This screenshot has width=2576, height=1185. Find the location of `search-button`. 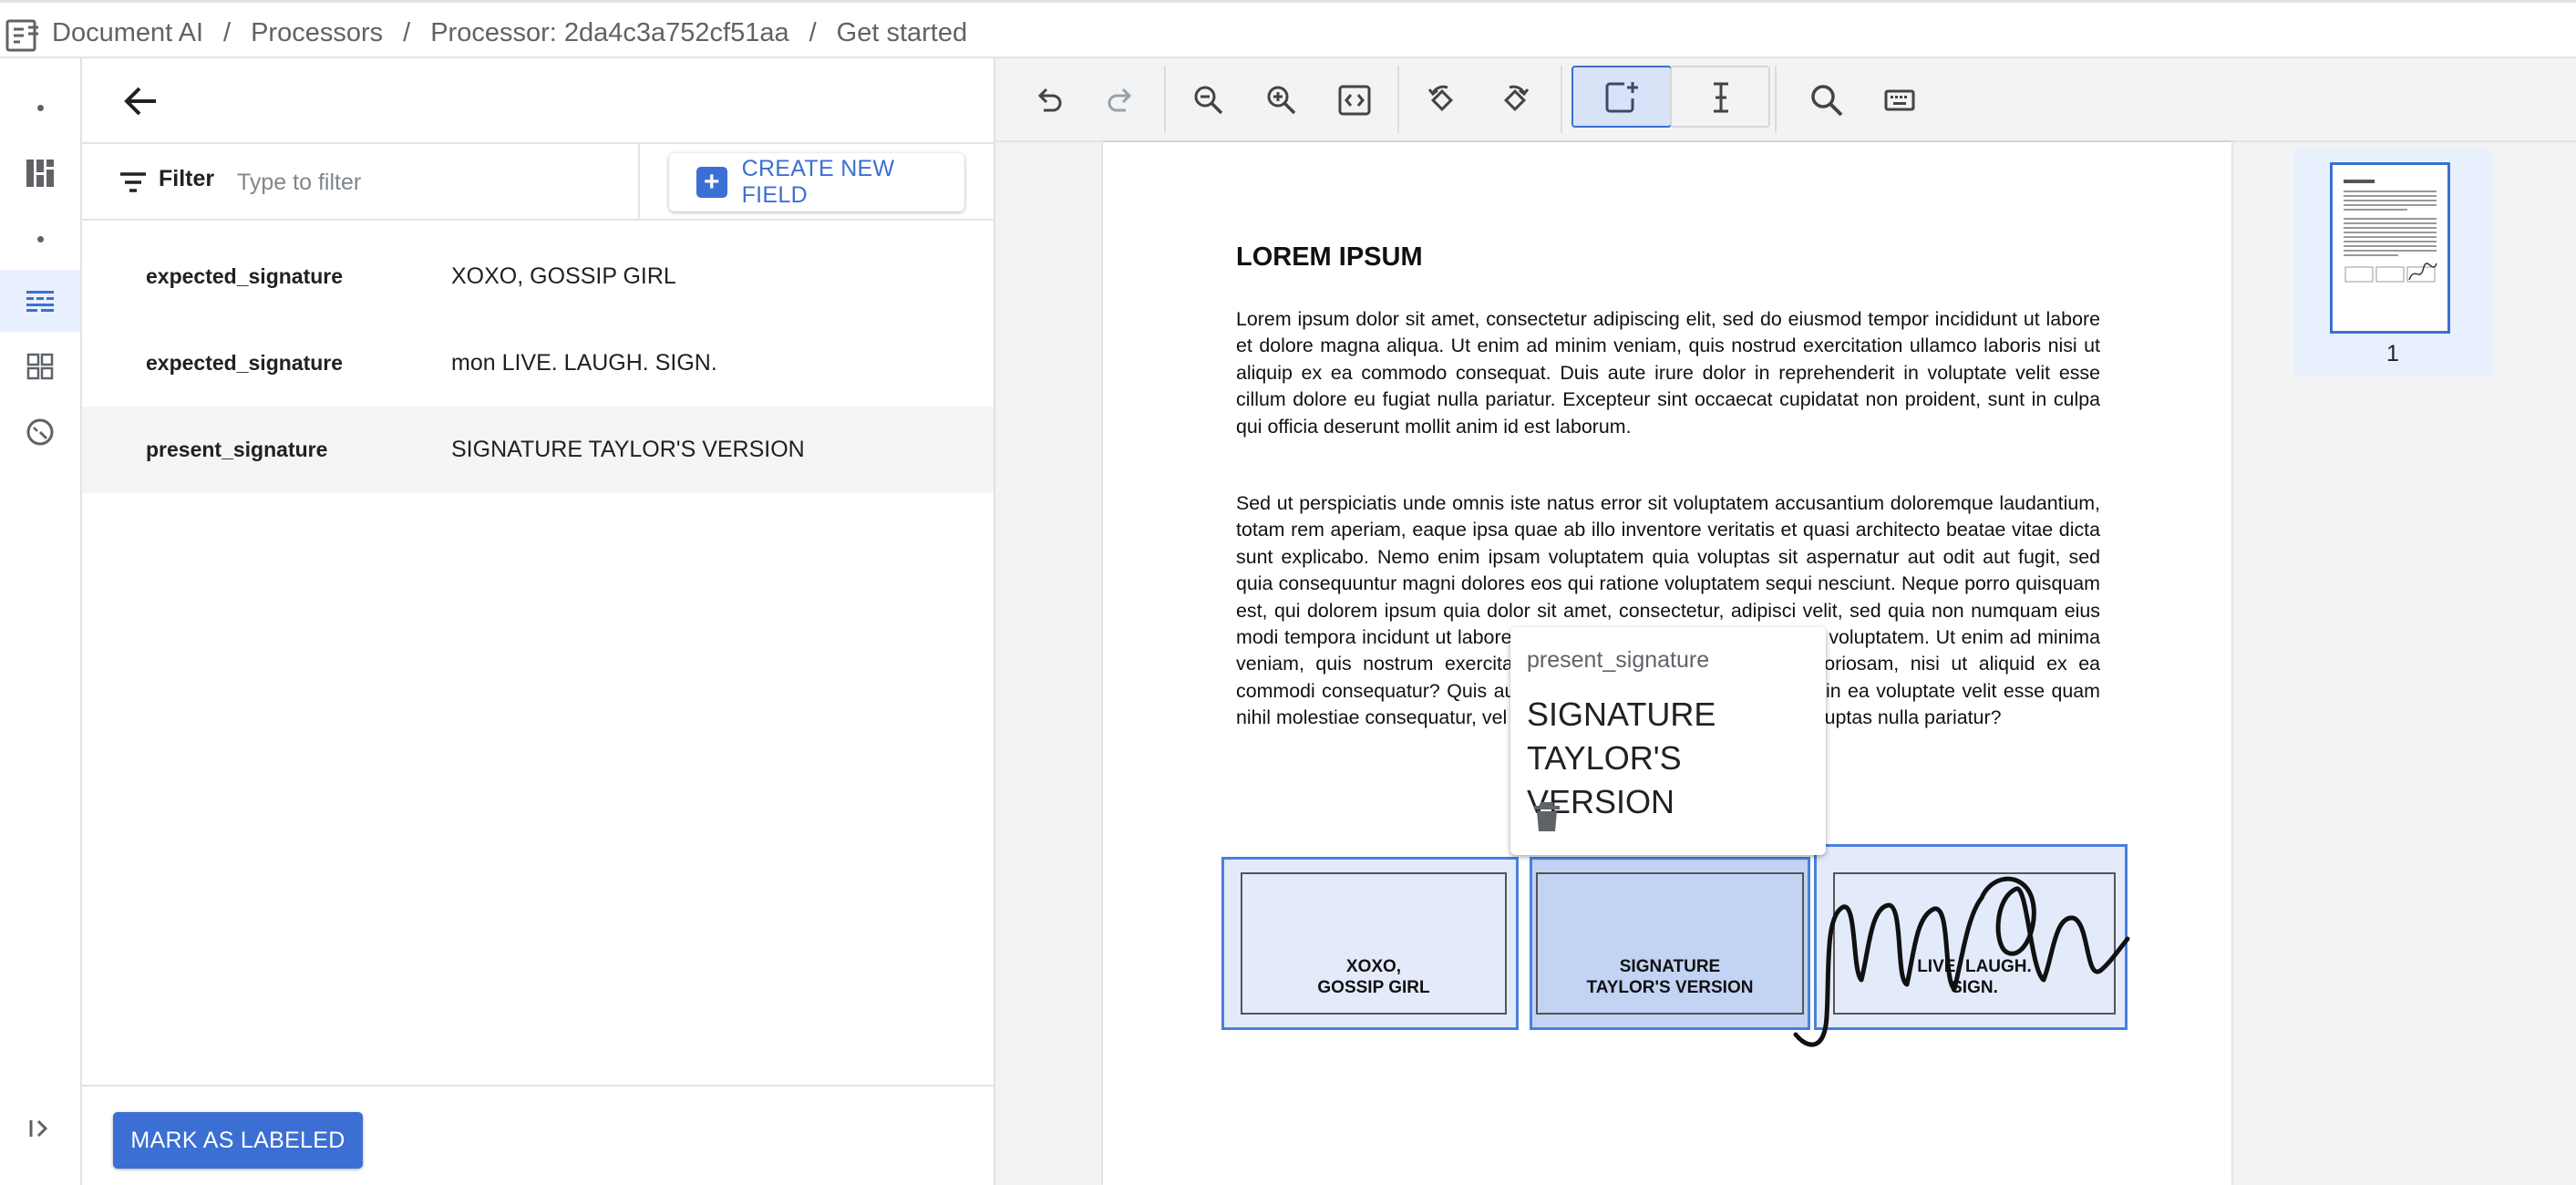

search-button is located at coordinates (1827, 100).